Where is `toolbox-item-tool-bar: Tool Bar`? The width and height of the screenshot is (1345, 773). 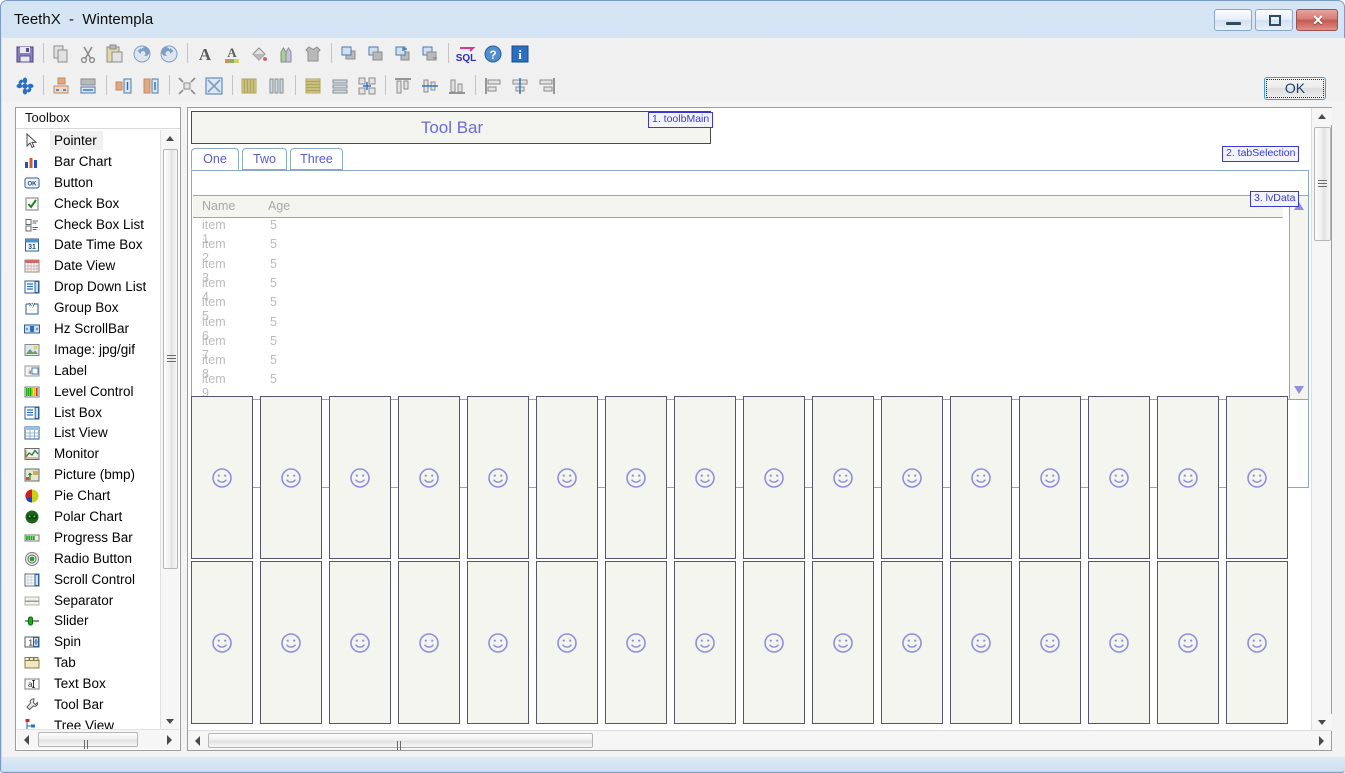 toolbox-item-tool-bar: Tool Bar is located at coordinates (88, 704).